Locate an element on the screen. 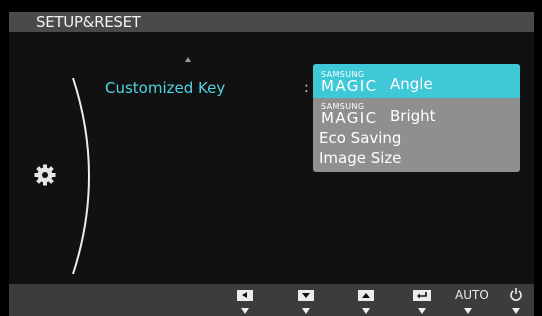 The height and width of the screenshot is (316, 542). option-magic-bright: SAMSUNG MAGIC Bright is located at coordinates (416, 113).